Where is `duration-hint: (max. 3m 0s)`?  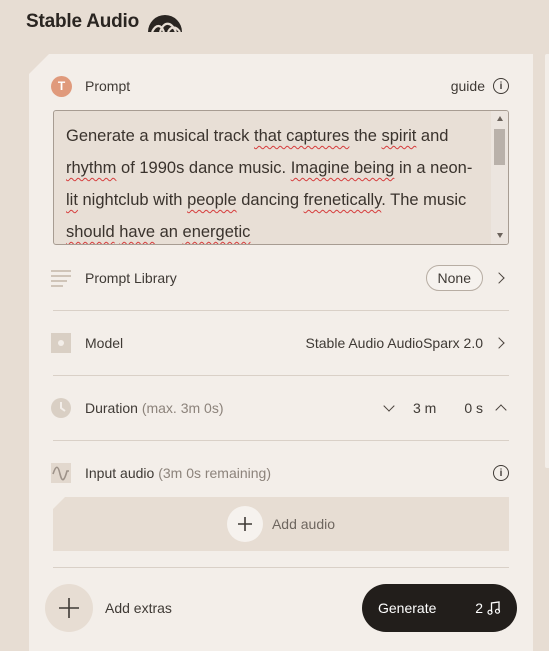
duration-hint: (max. 3m 0s) is located at coordinates (182, 408).